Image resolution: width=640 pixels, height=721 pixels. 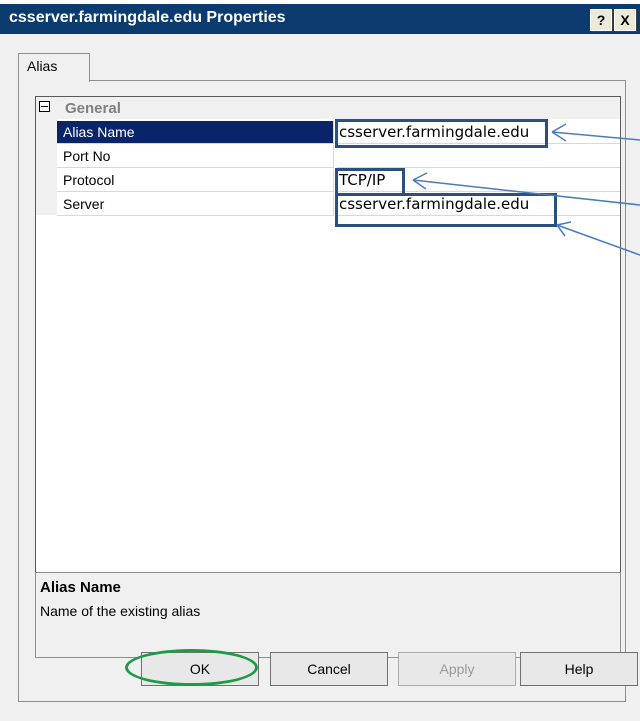 What do you see at coordinates (46, 167) in the screenshot?
I see `grid-margin` at bounding box center [46, 167].